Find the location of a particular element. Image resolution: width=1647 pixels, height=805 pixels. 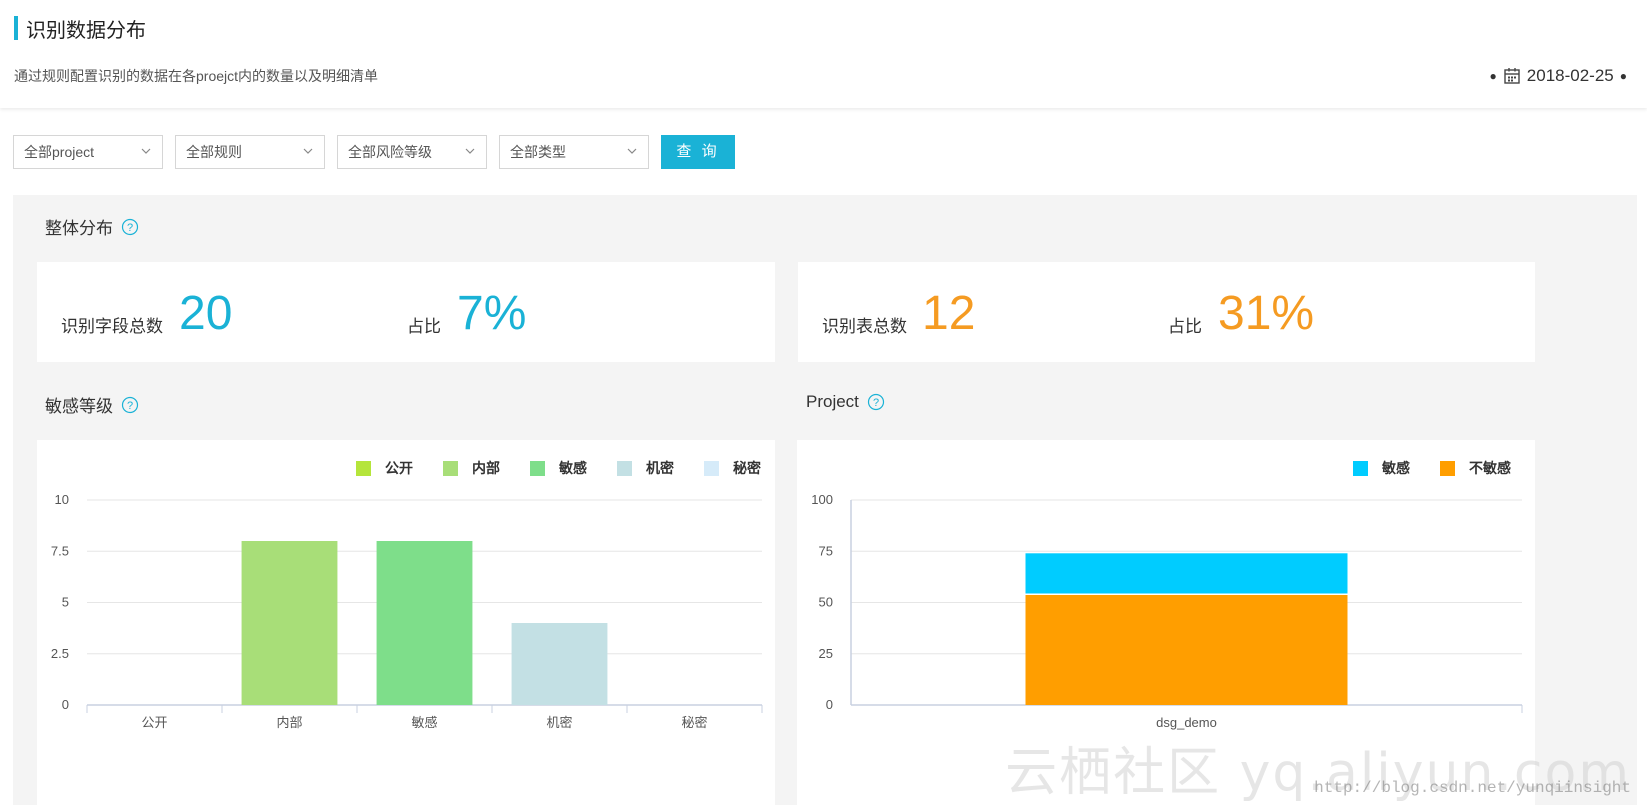

type-select-label: 全部类型 is located at coordinates (538, 152).